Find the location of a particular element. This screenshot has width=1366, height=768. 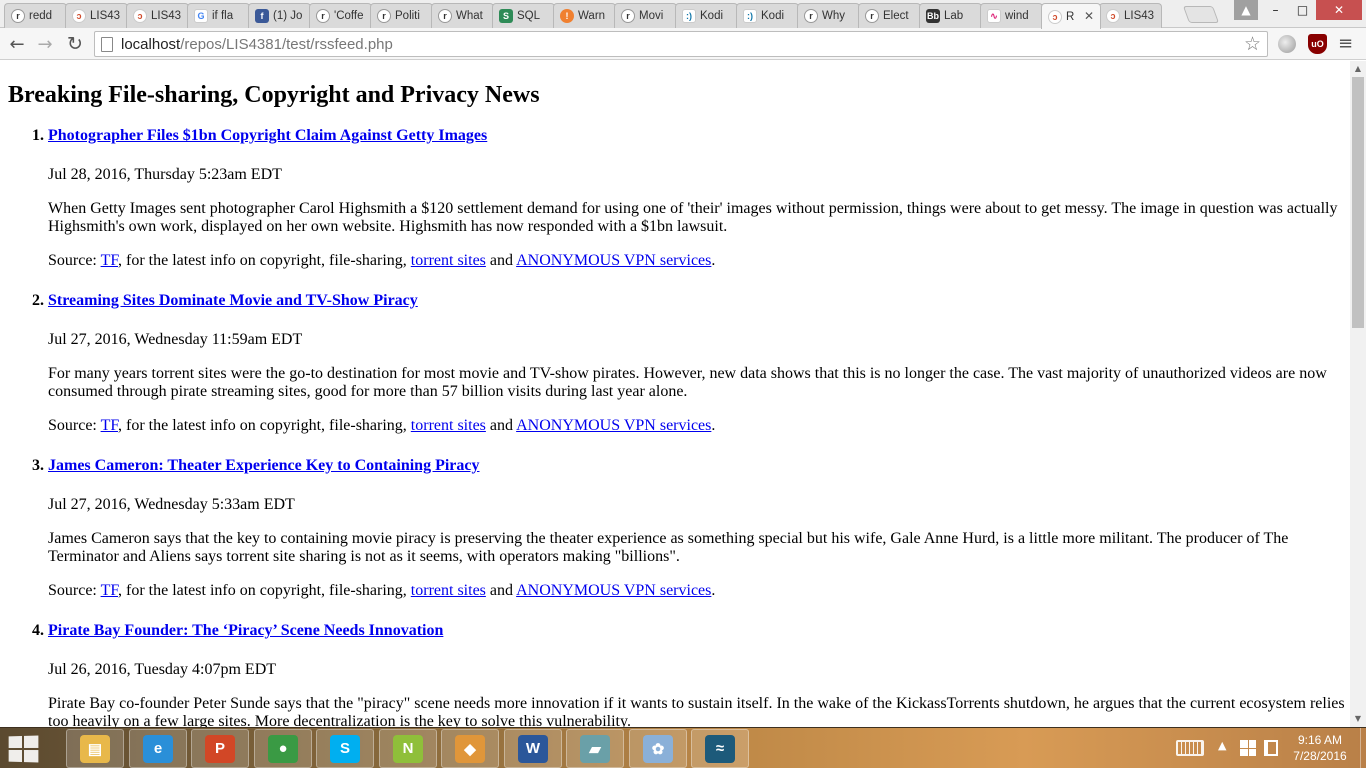

tab-label: Elect is located at coordinates (896, 16).